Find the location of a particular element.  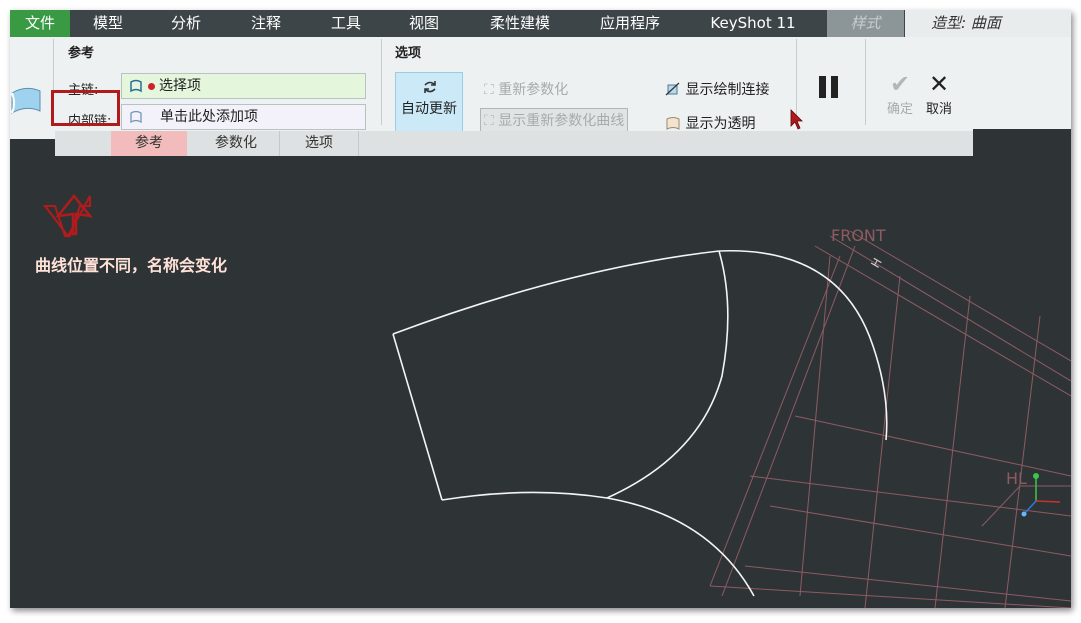

tab-parameterization: 参数化 is located at coordinates (236, 143).